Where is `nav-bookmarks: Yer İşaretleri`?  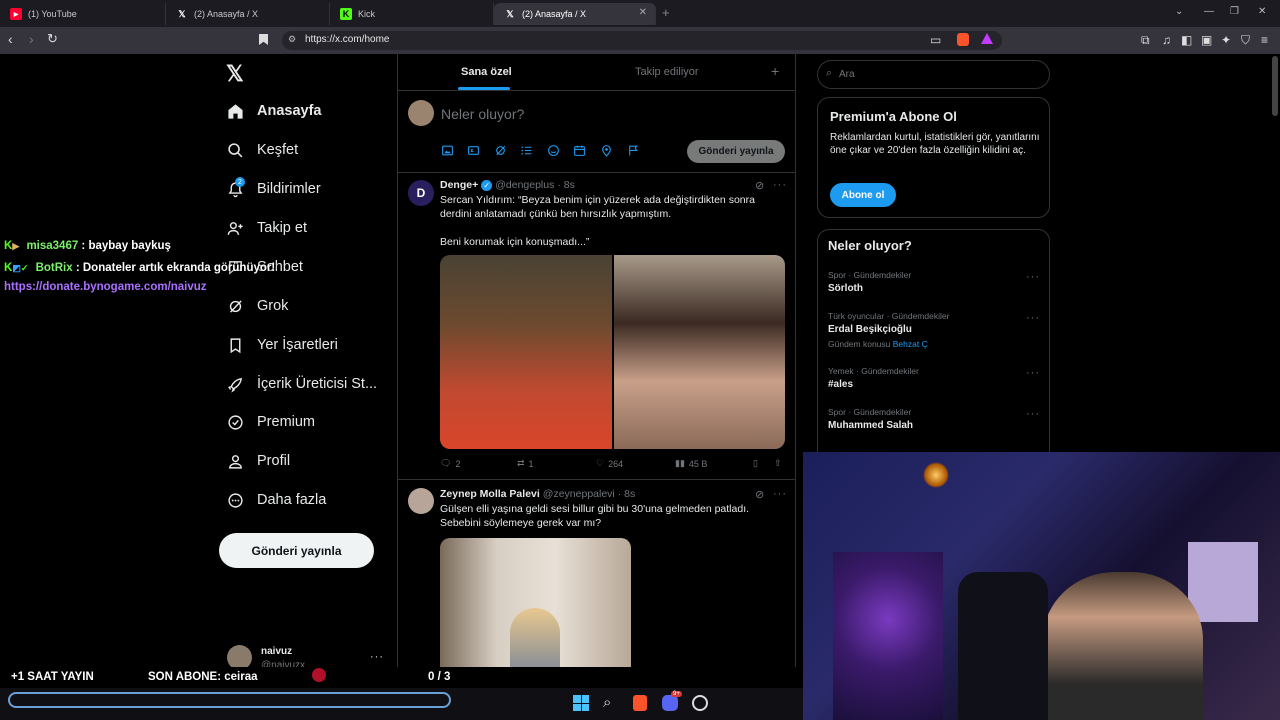
nav-bookmarks: Yer İşaretleri is located at coordinates (282, 345).